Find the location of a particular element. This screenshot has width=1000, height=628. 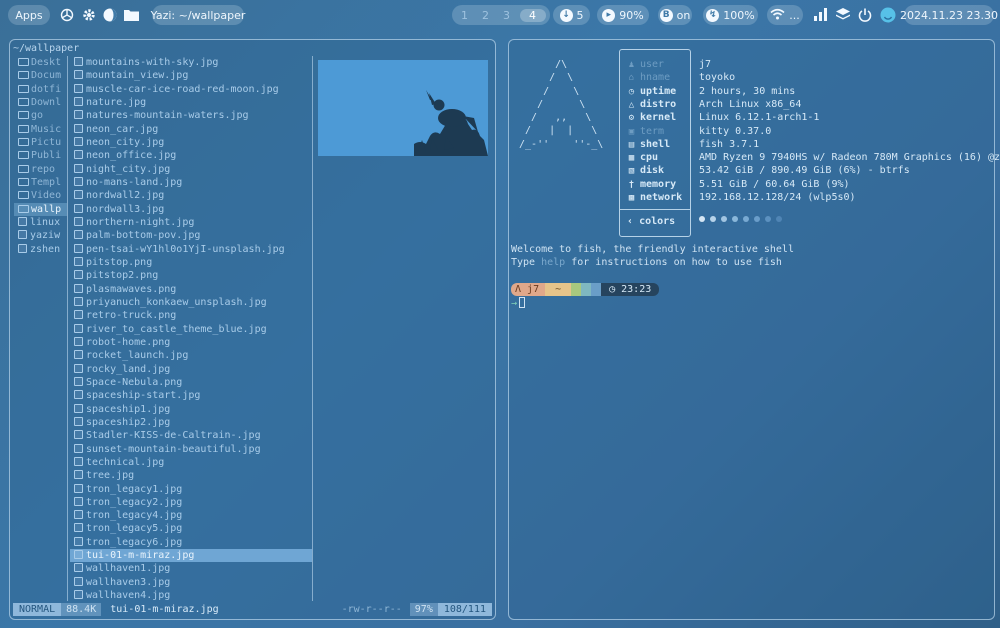

fetch-key-label: shell is located at coordinates (655, 144).